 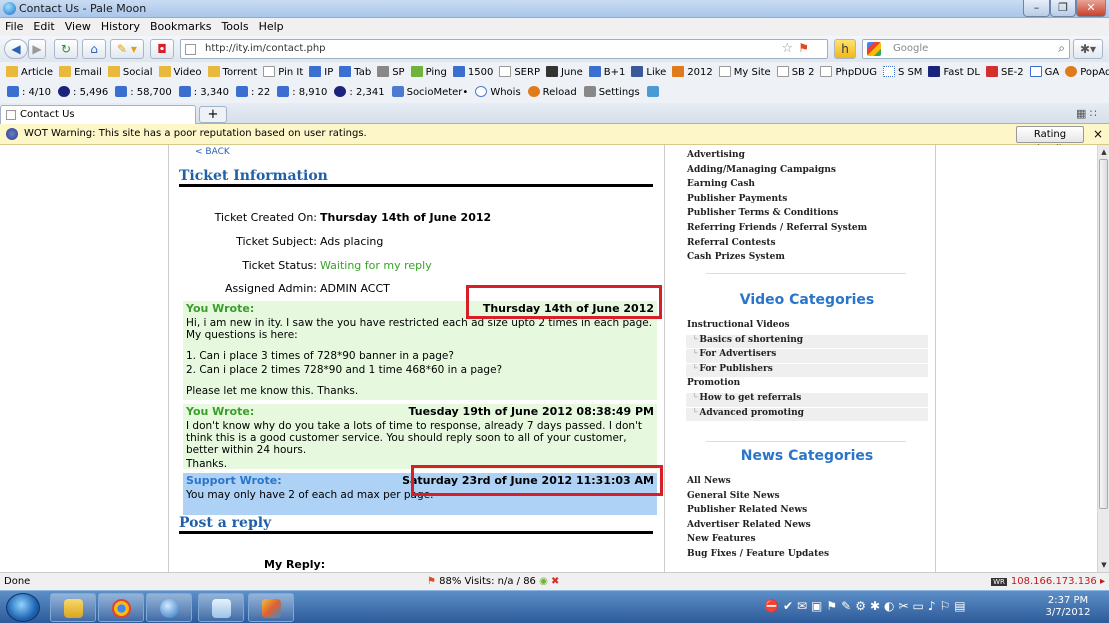 I want to click on bookmark-item: PhpDUG, so click(x=848, y=72).